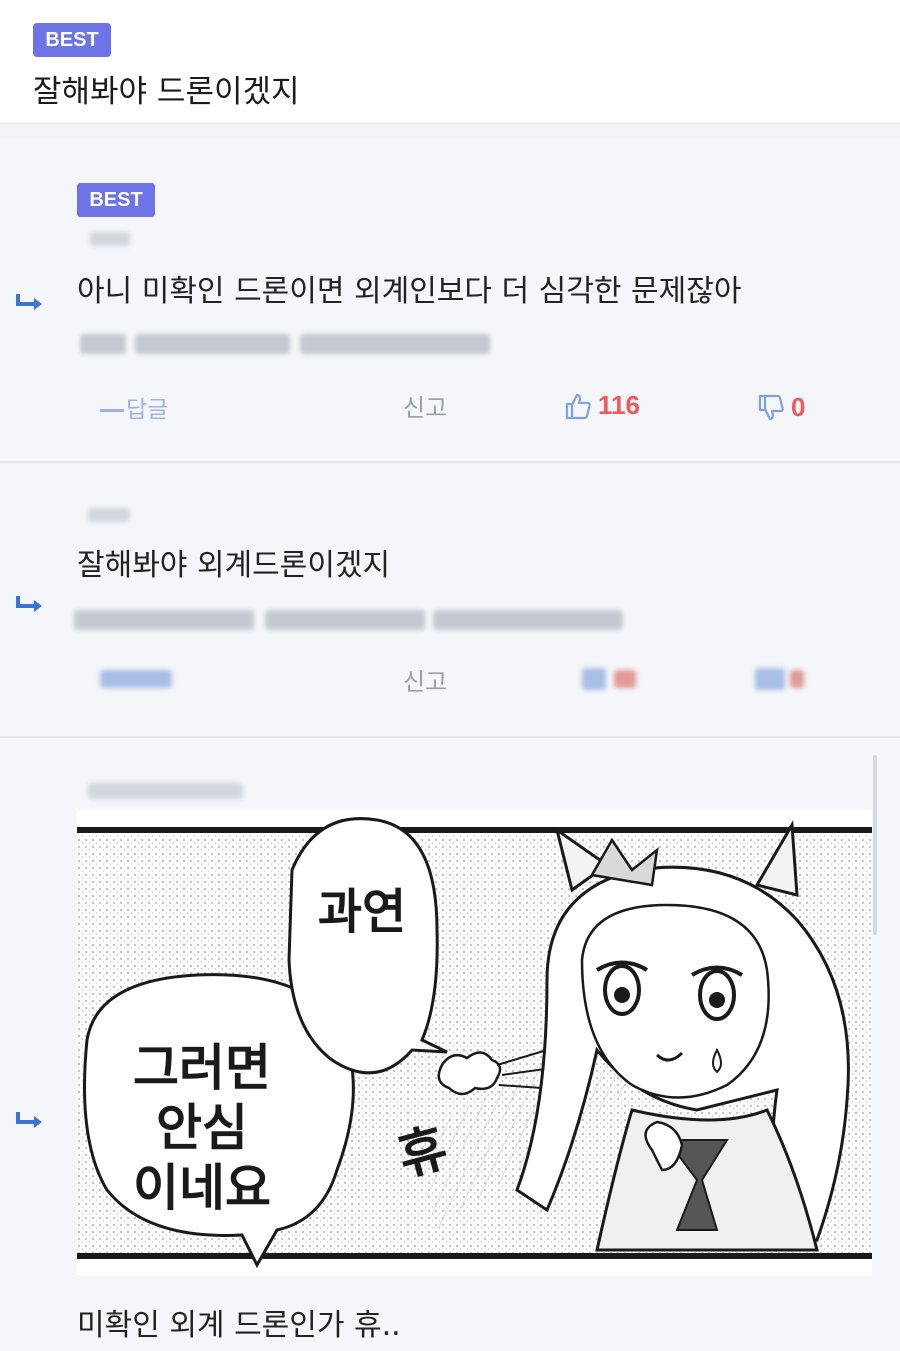 This screenshot has width=900, height=1351. I want to click on like-count: 116, so click(619, 405).